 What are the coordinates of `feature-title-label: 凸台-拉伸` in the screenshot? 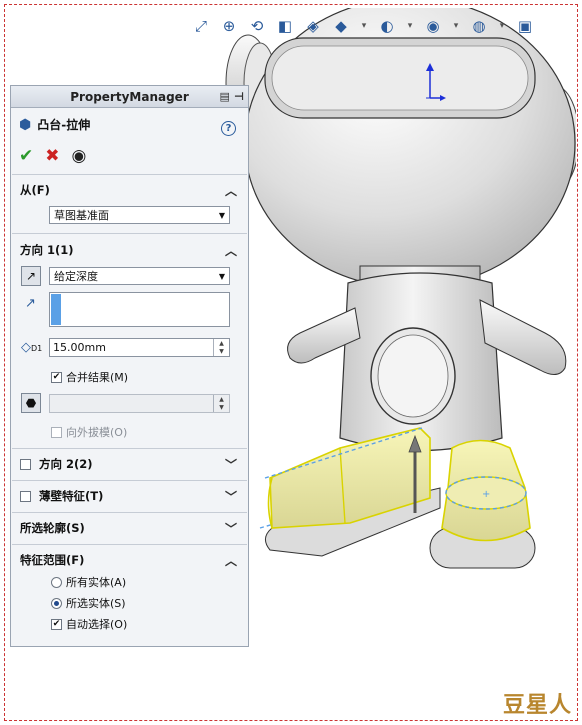 It's located at (64, 125).